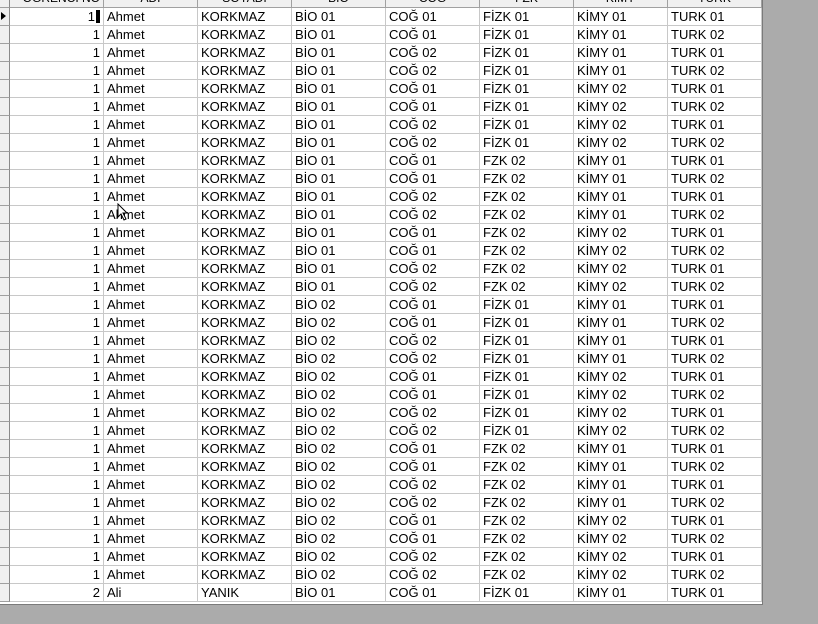  I want to click on column-header-kimy: KİMY, so click(621, 4).